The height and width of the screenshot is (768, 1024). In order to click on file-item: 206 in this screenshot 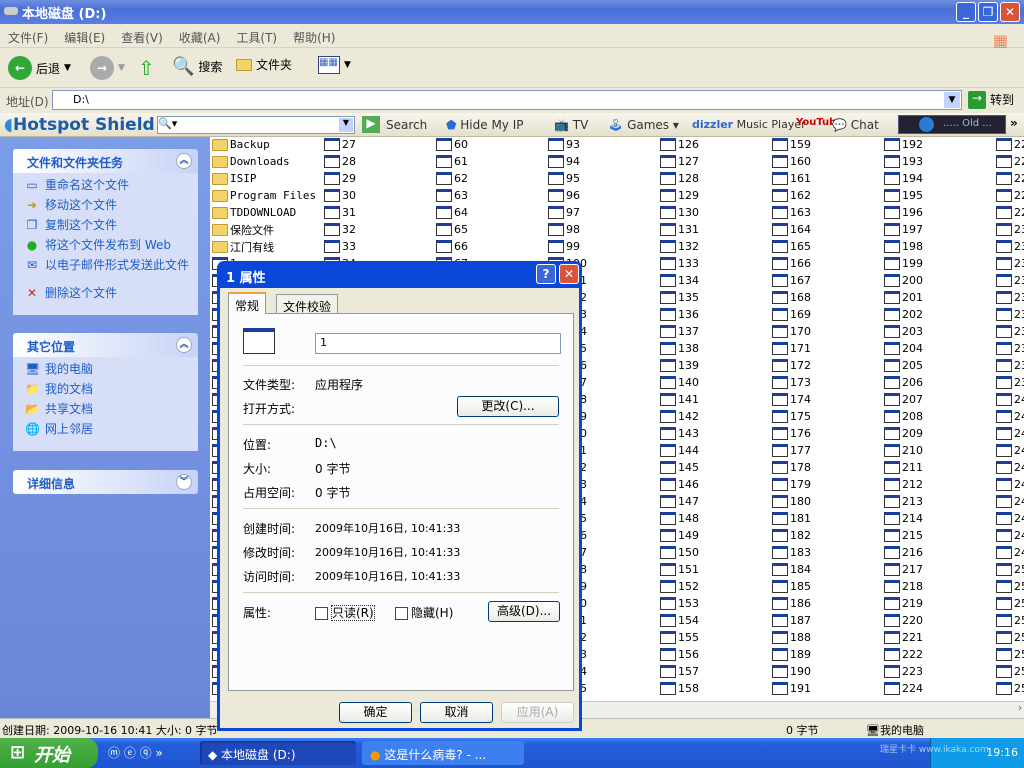, I will do `click(903, 382)`.